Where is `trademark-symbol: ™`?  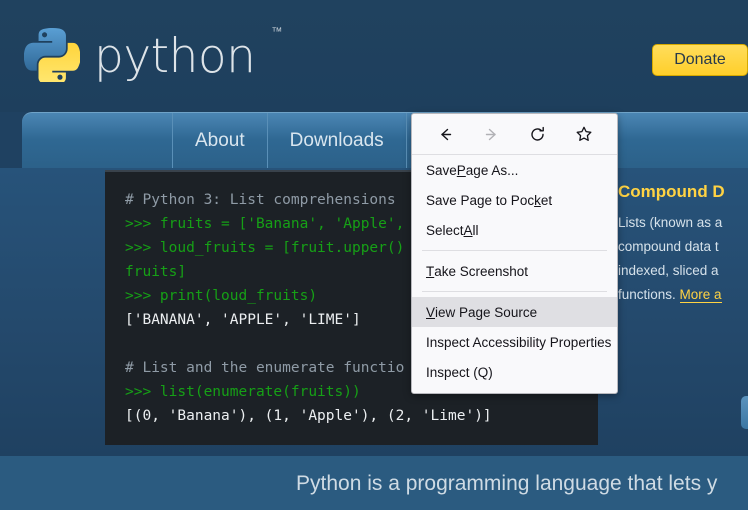 trademark-symbol: ™ is located at coordinates (277, 32).